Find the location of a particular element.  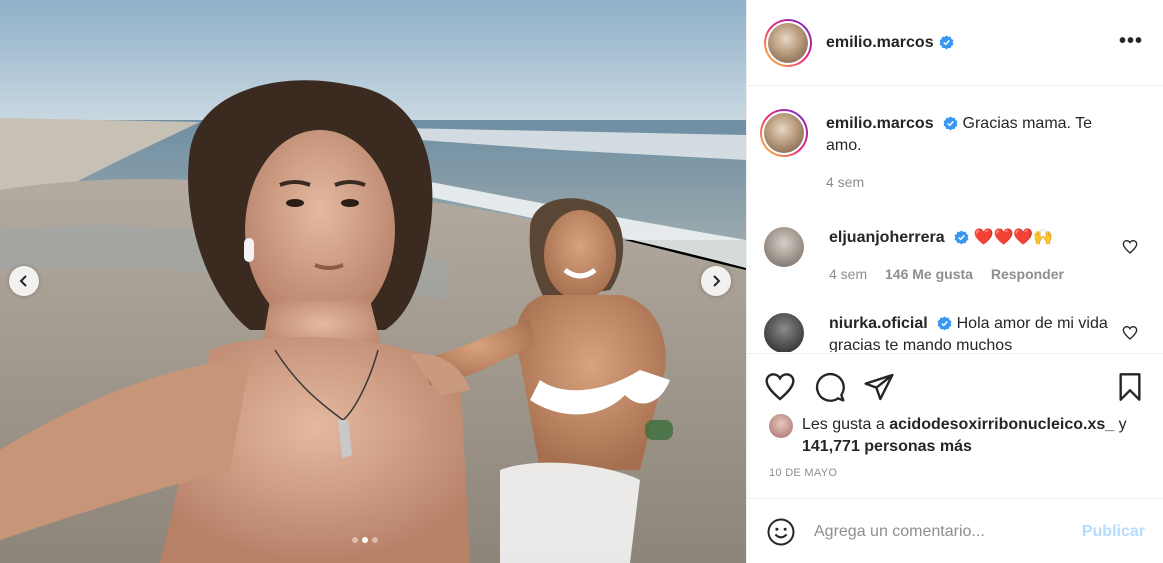

reply-button: Responder is located at coordinates (1027, 274).